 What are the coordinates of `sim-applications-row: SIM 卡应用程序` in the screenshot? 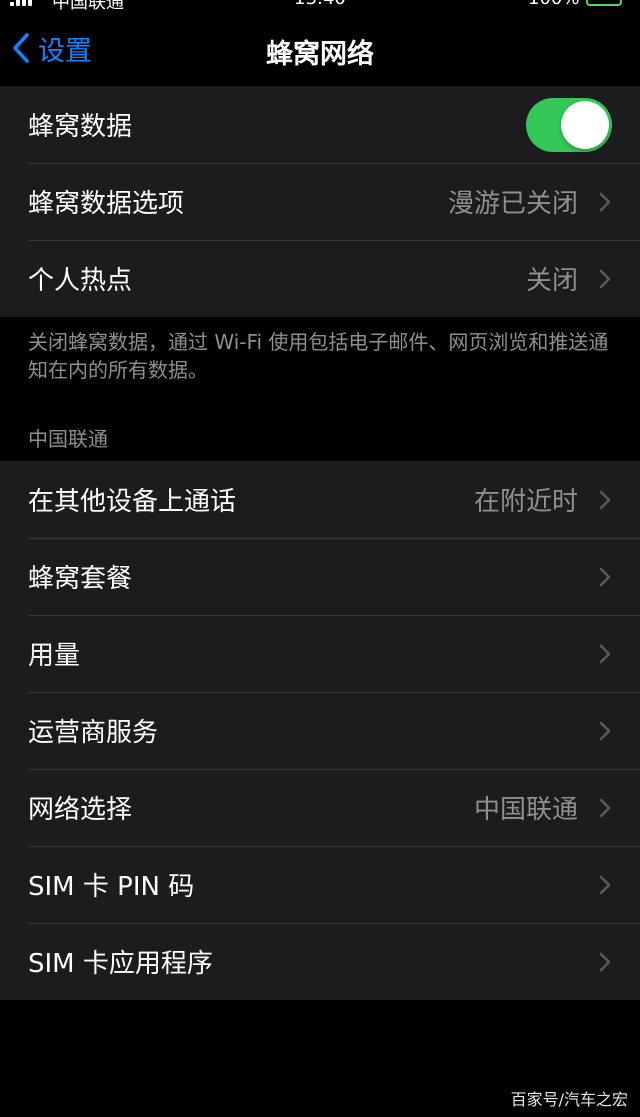 It's located at (320, 961).